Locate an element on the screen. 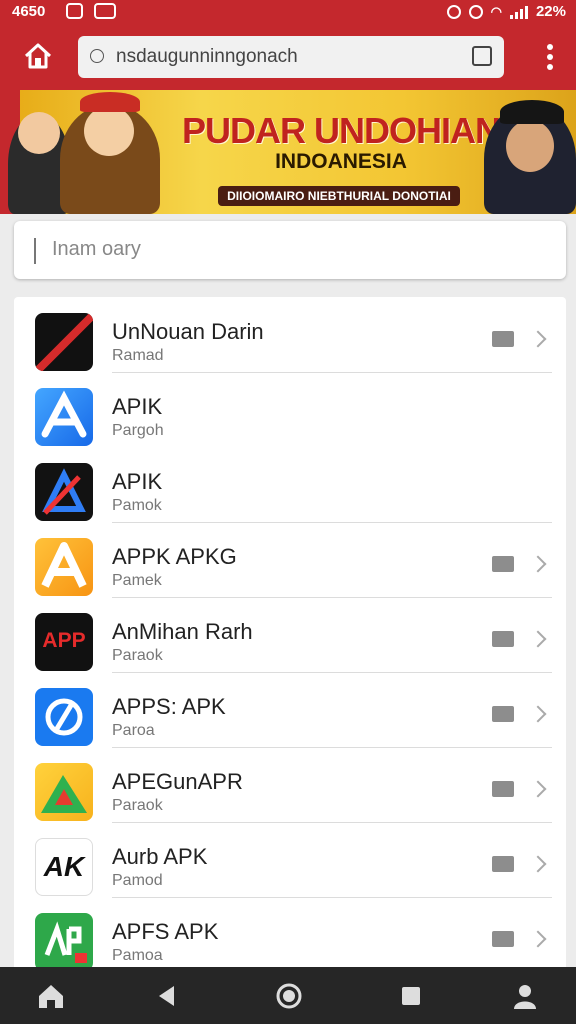 This screenshot has width=576, height=1024. green-ap-icon is located at coordinates (64, 940).